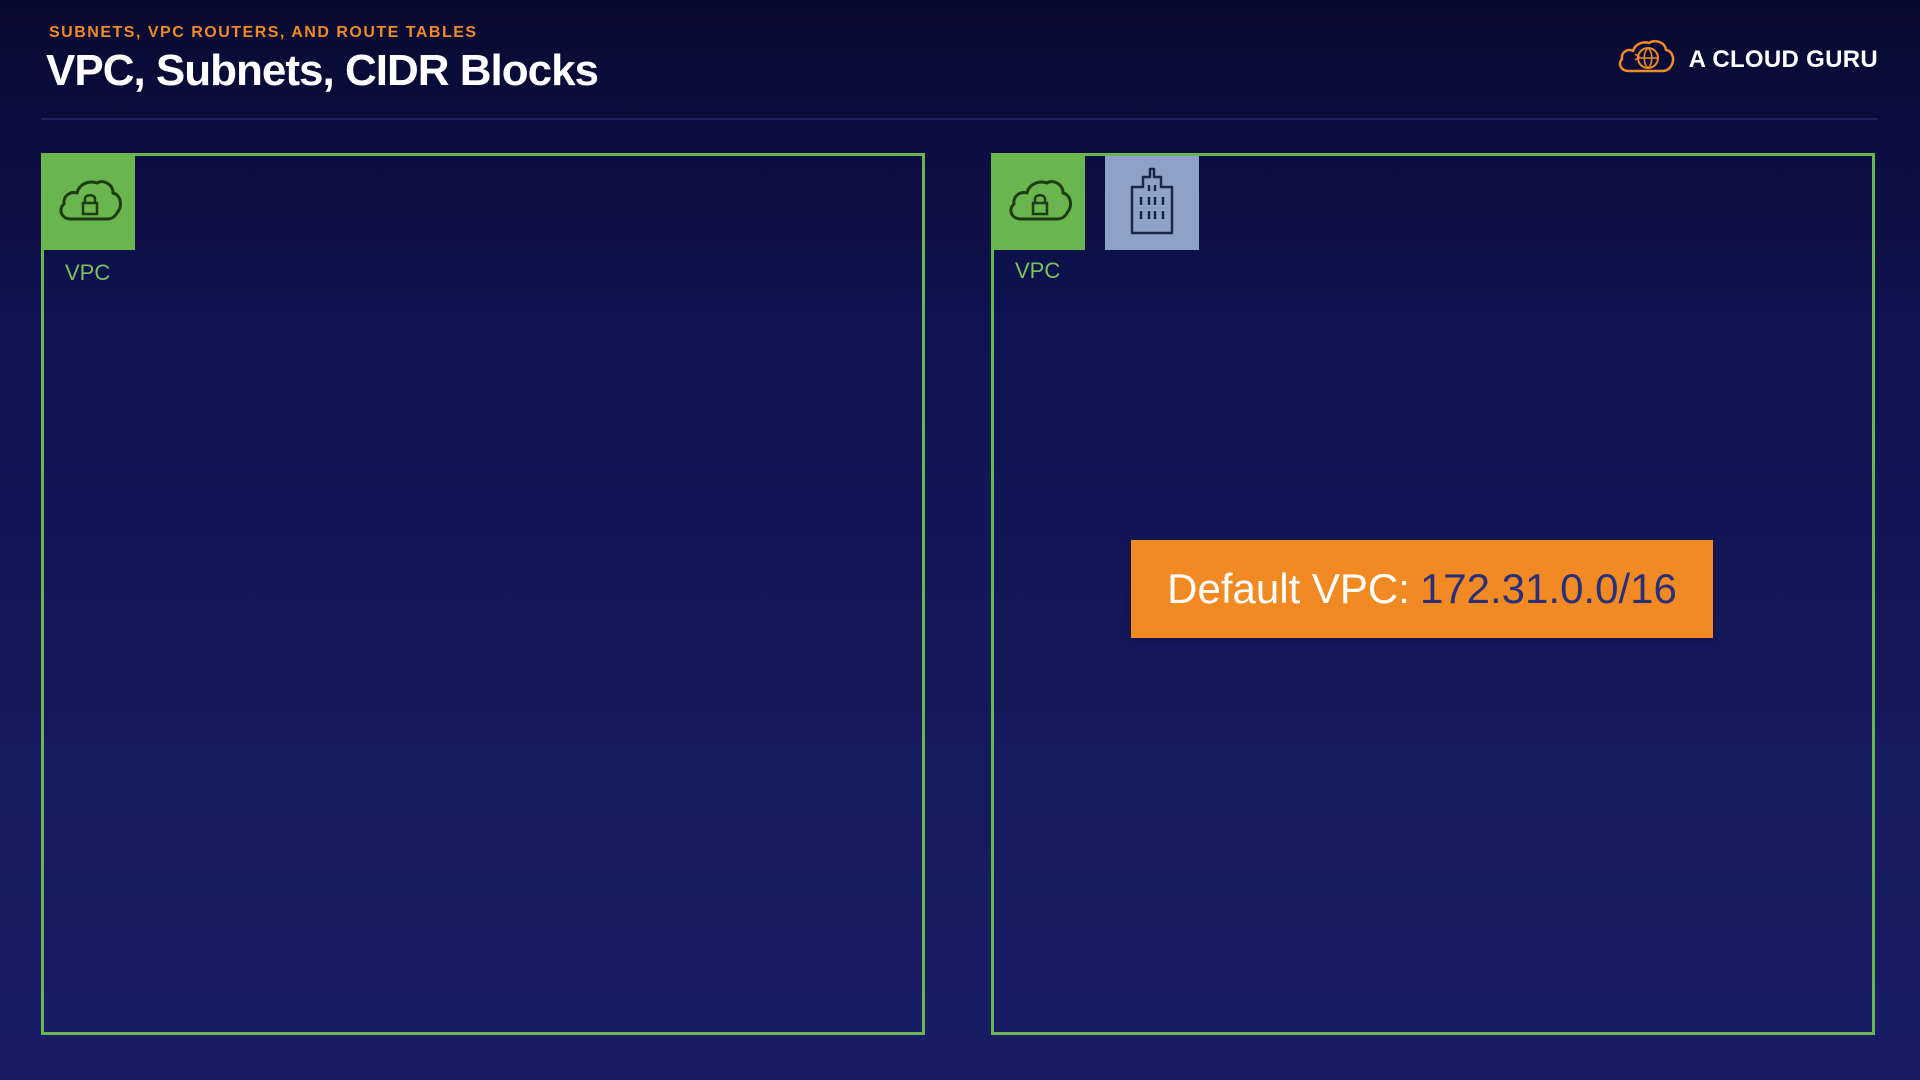 The height and width of the screenshot is (1080, 1920). I want to click on header-divider, so click(959, 119).